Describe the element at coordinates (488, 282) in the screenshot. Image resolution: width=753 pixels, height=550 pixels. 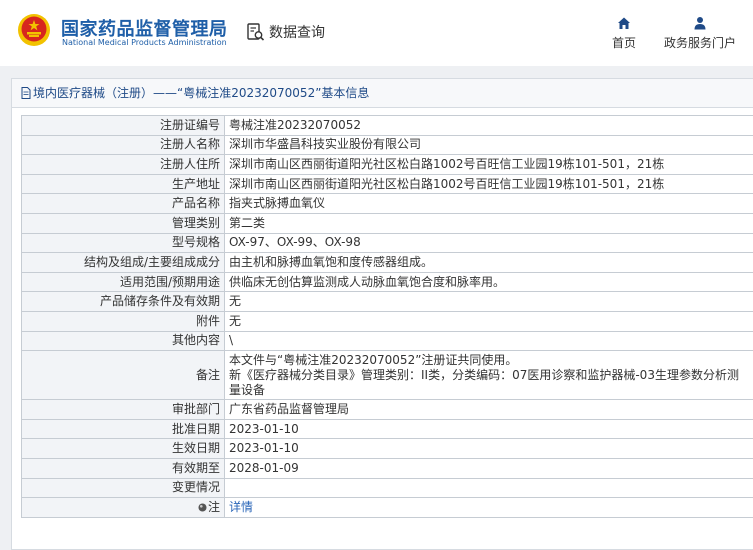
I see `field-value: 供临床无创估算监测成人动脉血氧饱合度和脉率用。` at that location.